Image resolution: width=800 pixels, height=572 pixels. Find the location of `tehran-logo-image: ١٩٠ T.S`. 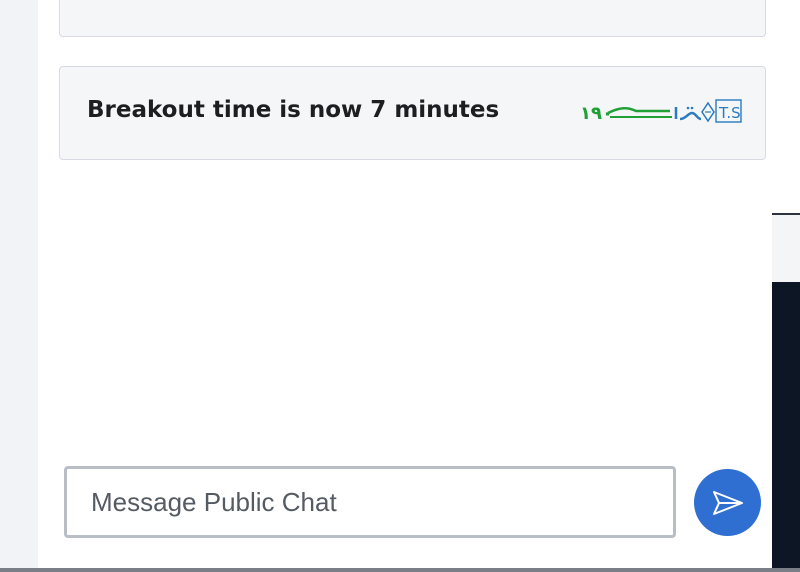

tehran-logo-image: ١٩٠ T.S is located at coordinates (661, 111).